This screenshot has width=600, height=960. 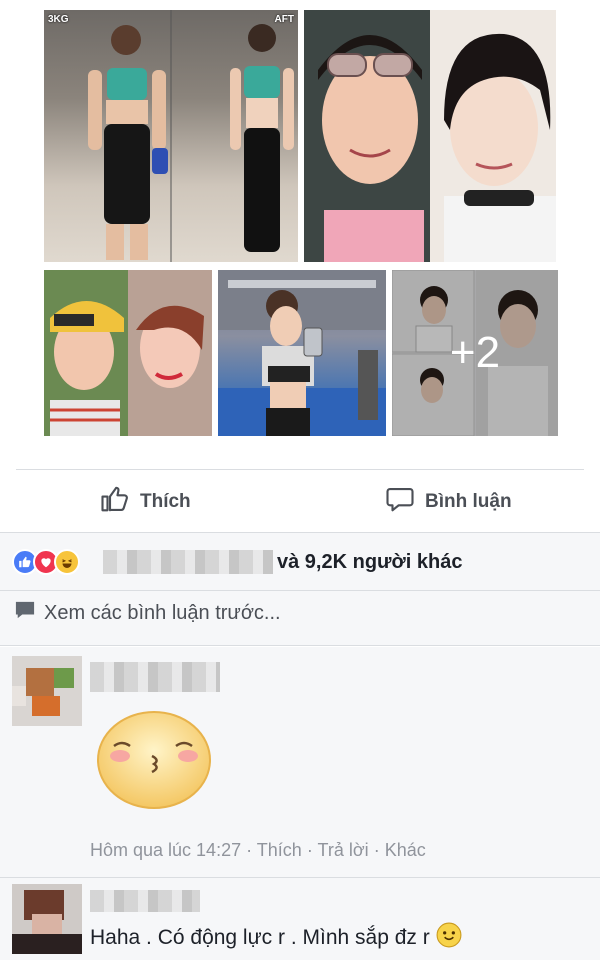 I want to click on speech-bubble-icon, so click(x=400, y=502).